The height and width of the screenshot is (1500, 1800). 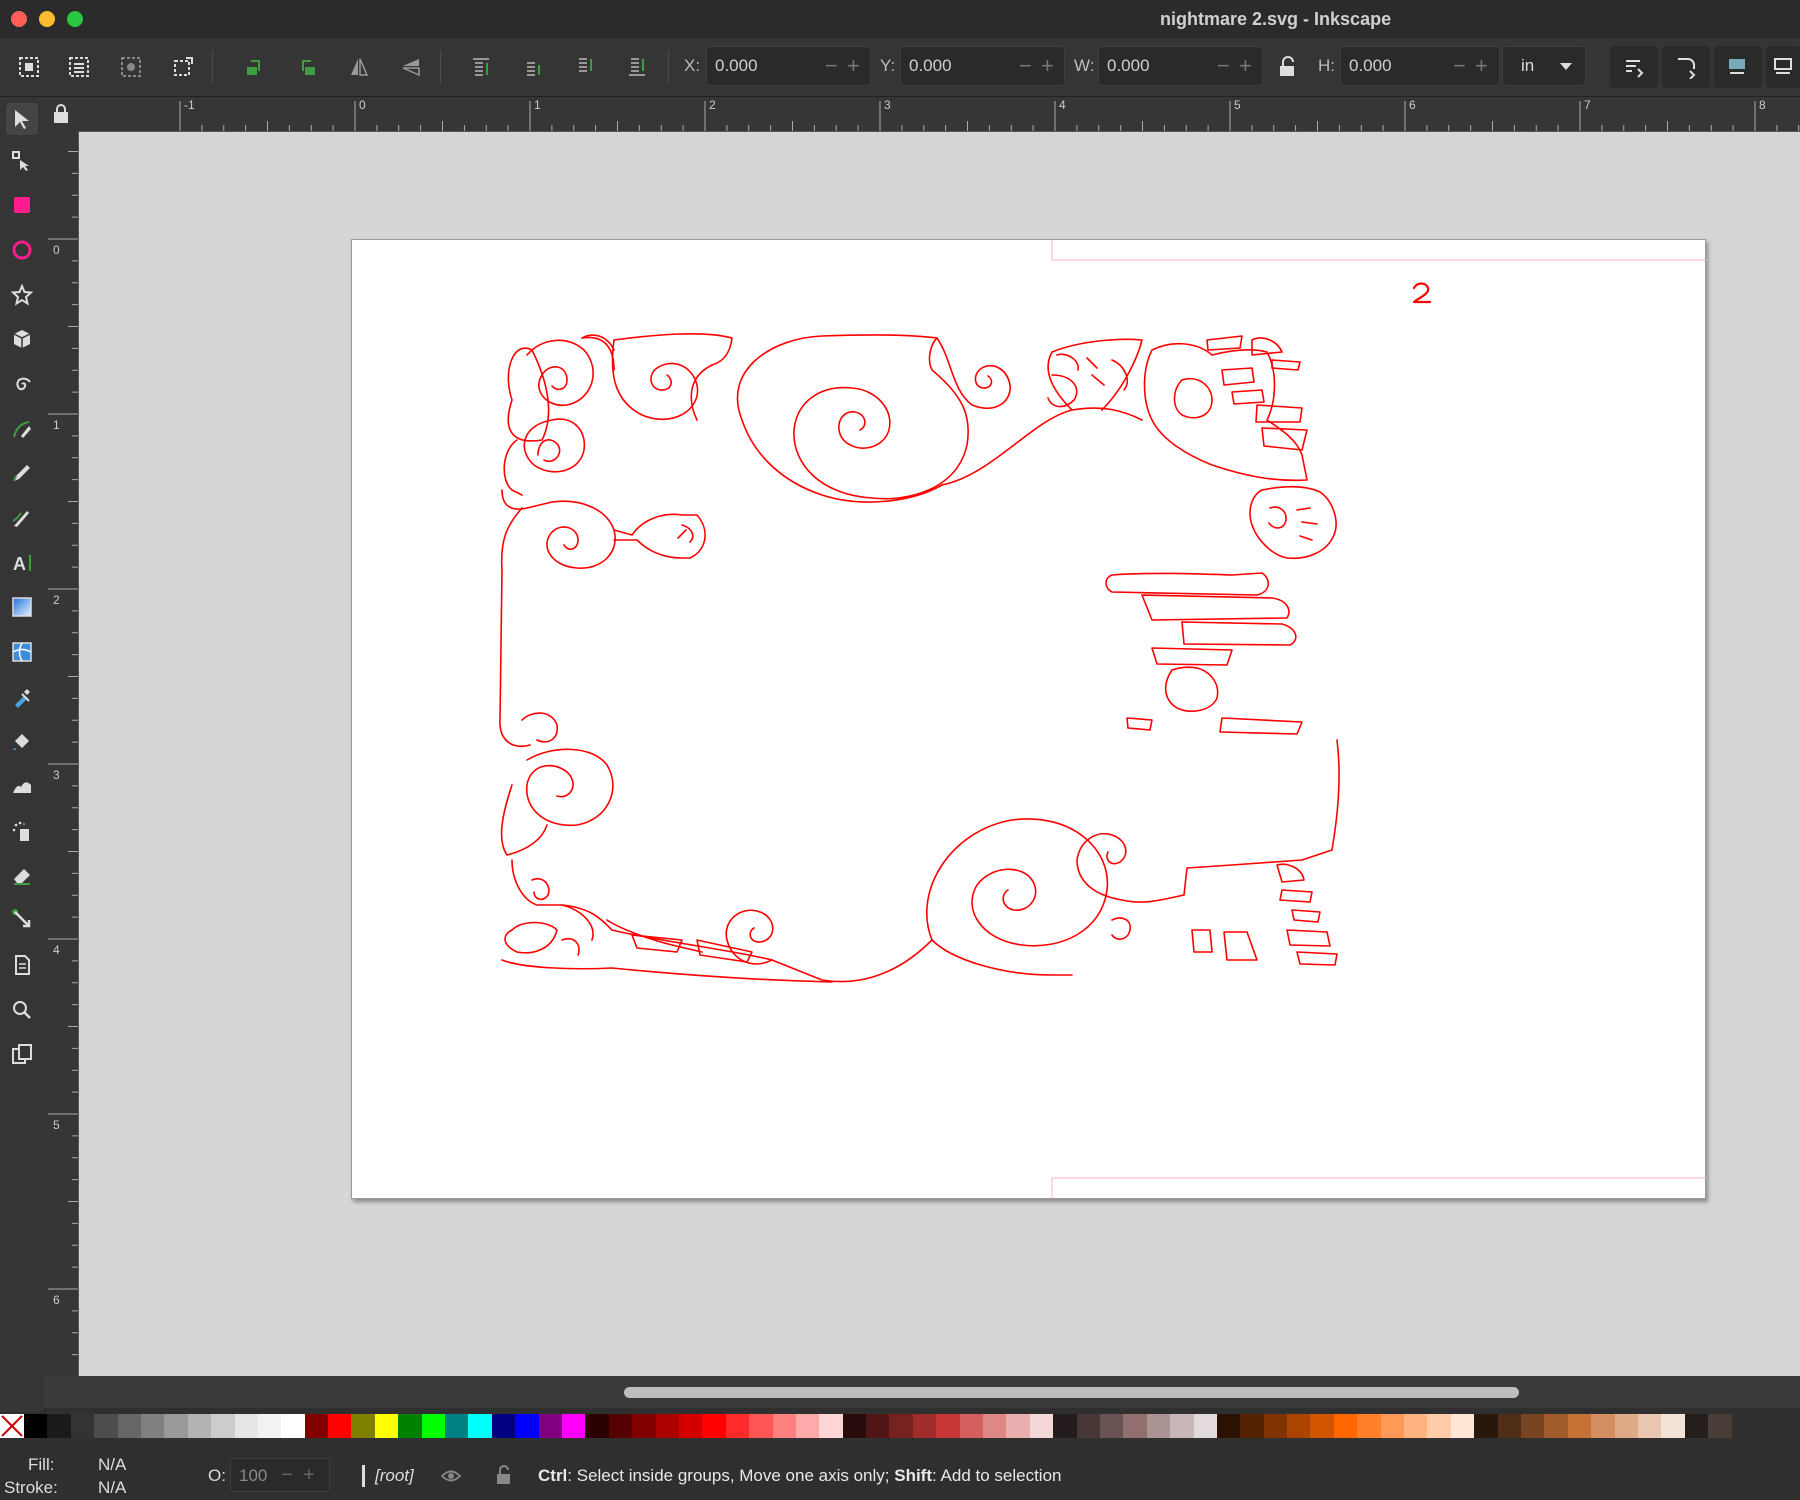 I want to click on box3d-tool-icon, so click(x=22, y=339).